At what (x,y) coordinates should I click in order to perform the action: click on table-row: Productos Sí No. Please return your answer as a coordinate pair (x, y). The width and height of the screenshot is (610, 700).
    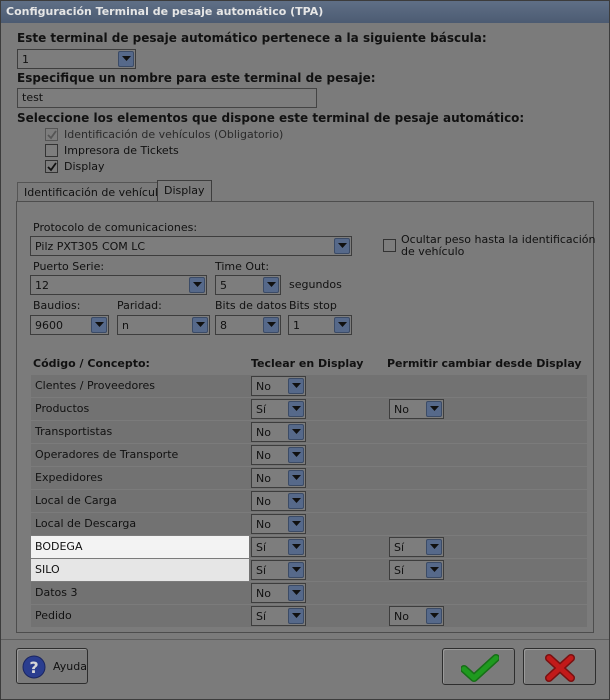
    Looking at the image, I should click on (309, 409).